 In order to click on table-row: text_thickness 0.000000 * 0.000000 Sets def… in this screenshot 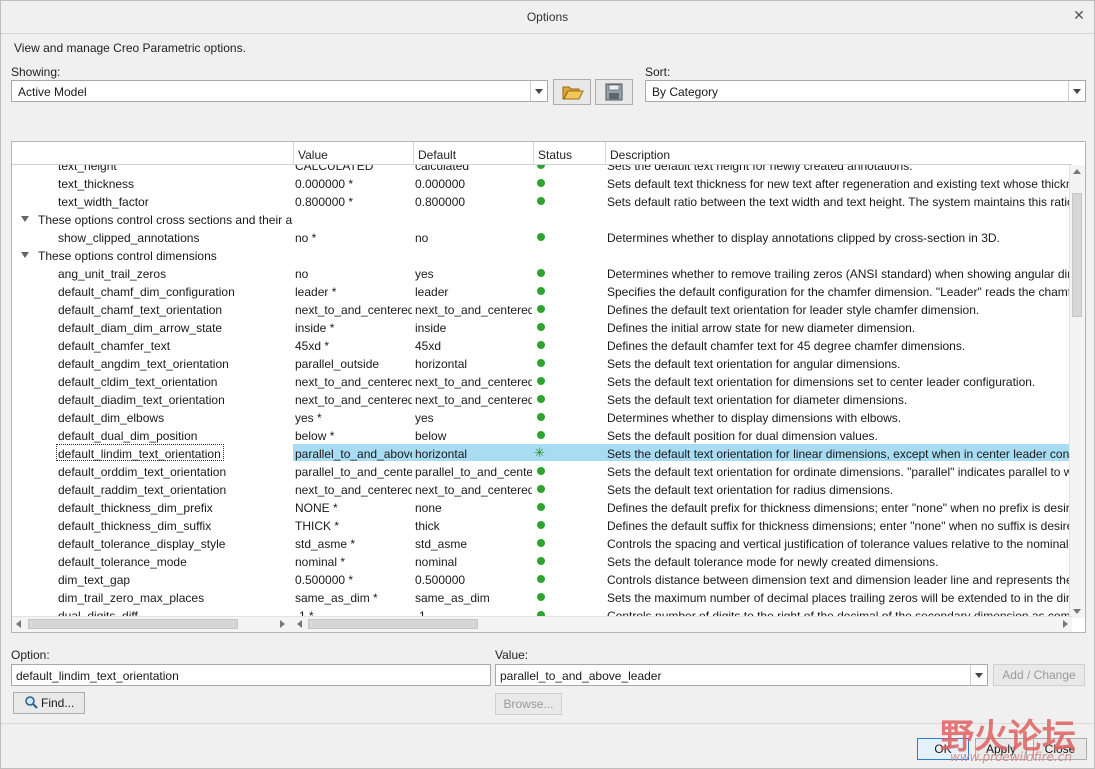, I will do `click(542, 183)`.